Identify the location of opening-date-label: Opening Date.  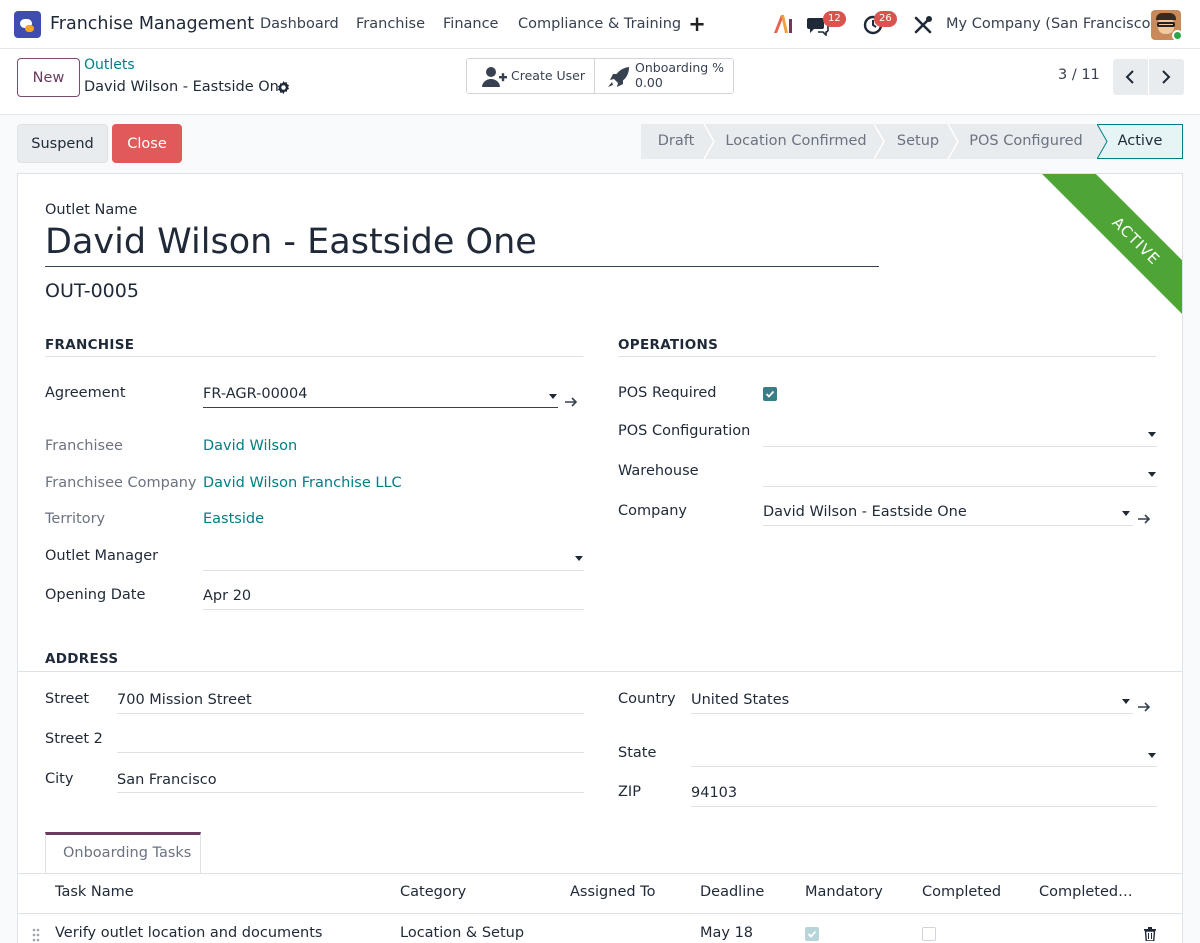
(95, 595).